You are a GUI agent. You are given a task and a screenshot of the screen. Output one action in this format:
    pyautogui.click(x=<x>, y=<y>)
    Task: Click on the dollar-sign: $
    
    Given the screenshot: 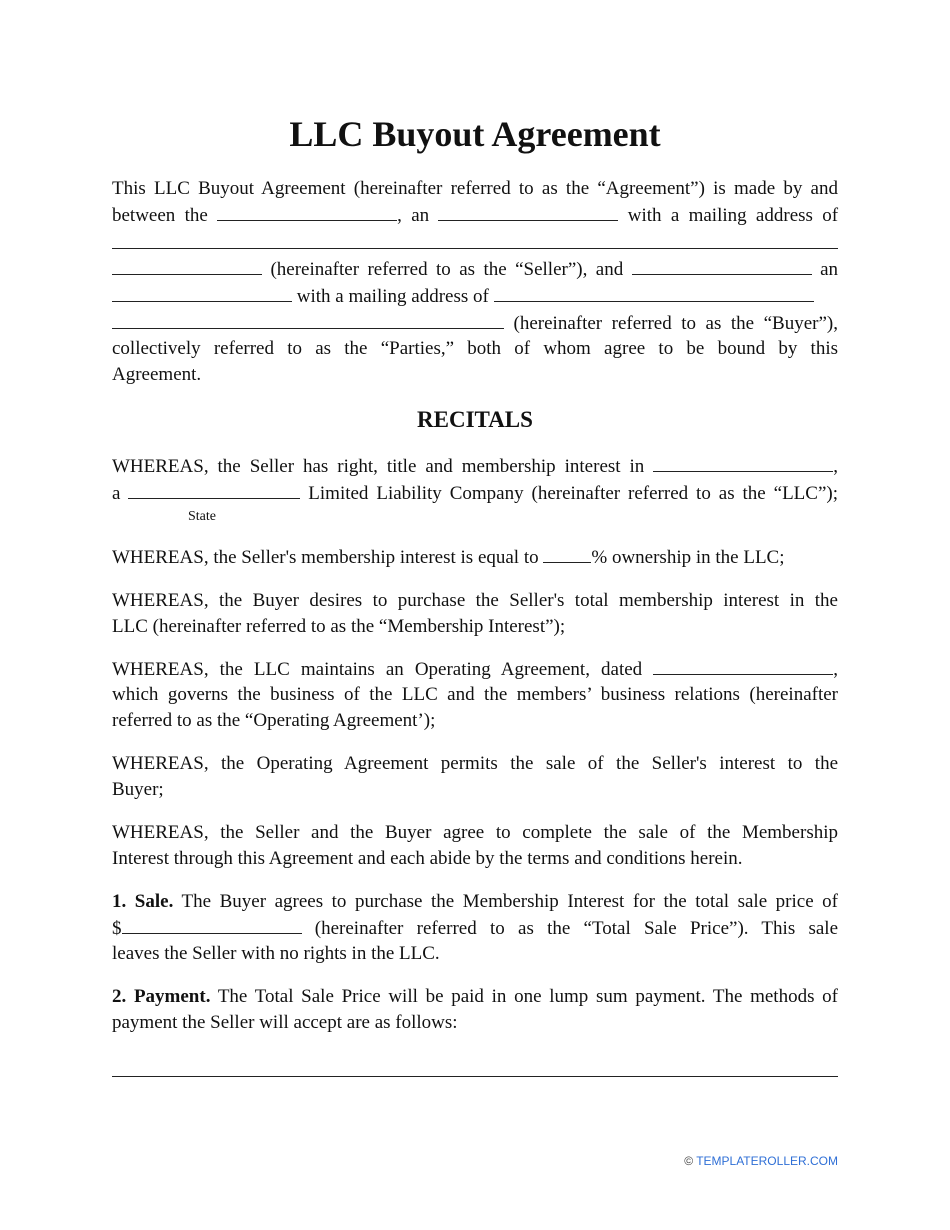 What is the action you would take?
    pyautogui.click(x=117, y=928)
    